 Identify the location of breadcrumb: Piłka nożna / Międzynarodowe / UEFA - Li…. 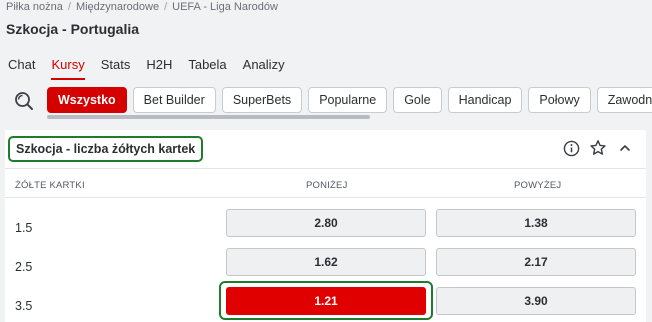
(142, 7).